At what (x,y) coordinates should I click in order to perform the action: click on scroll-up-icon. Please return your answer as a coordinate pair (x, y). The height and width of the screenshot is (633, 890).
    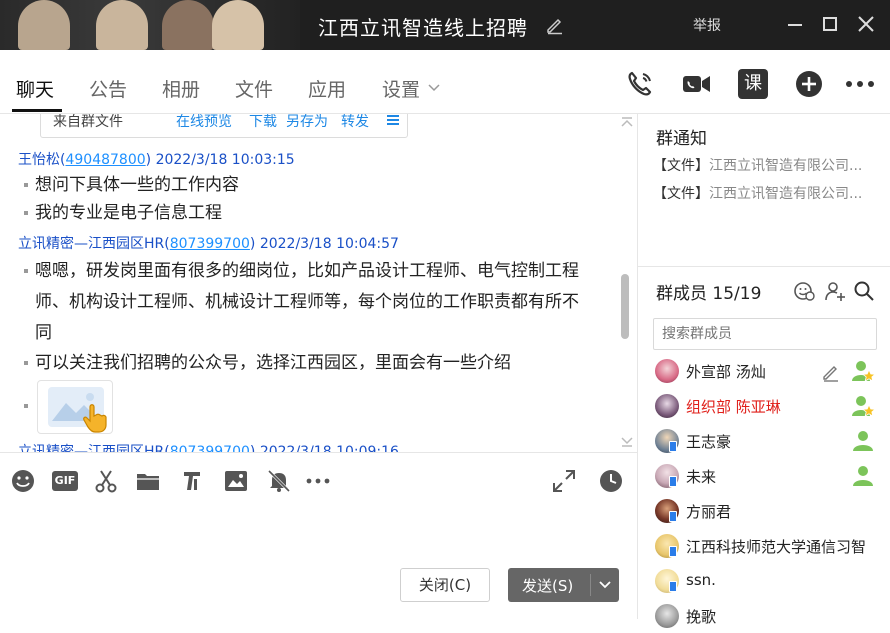
    Looking at the image, I should click on (627, 122).